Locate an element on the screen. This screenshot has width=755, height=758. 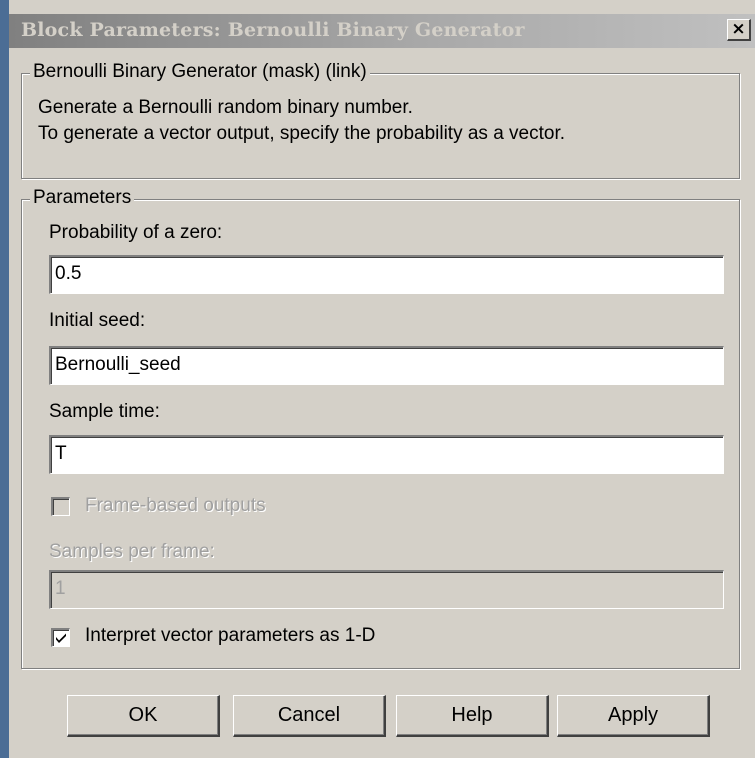
interpret-vector-label: Interpret vector parameters as 1-D is located at coordinates (230, 635).